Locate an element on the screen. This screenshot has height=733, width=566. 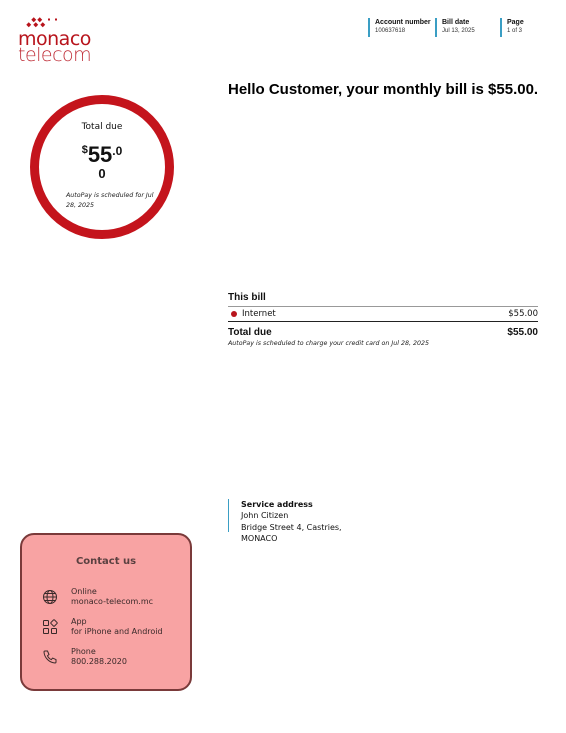
account-number-value: 100637618 is located at coordinates (390, 31).